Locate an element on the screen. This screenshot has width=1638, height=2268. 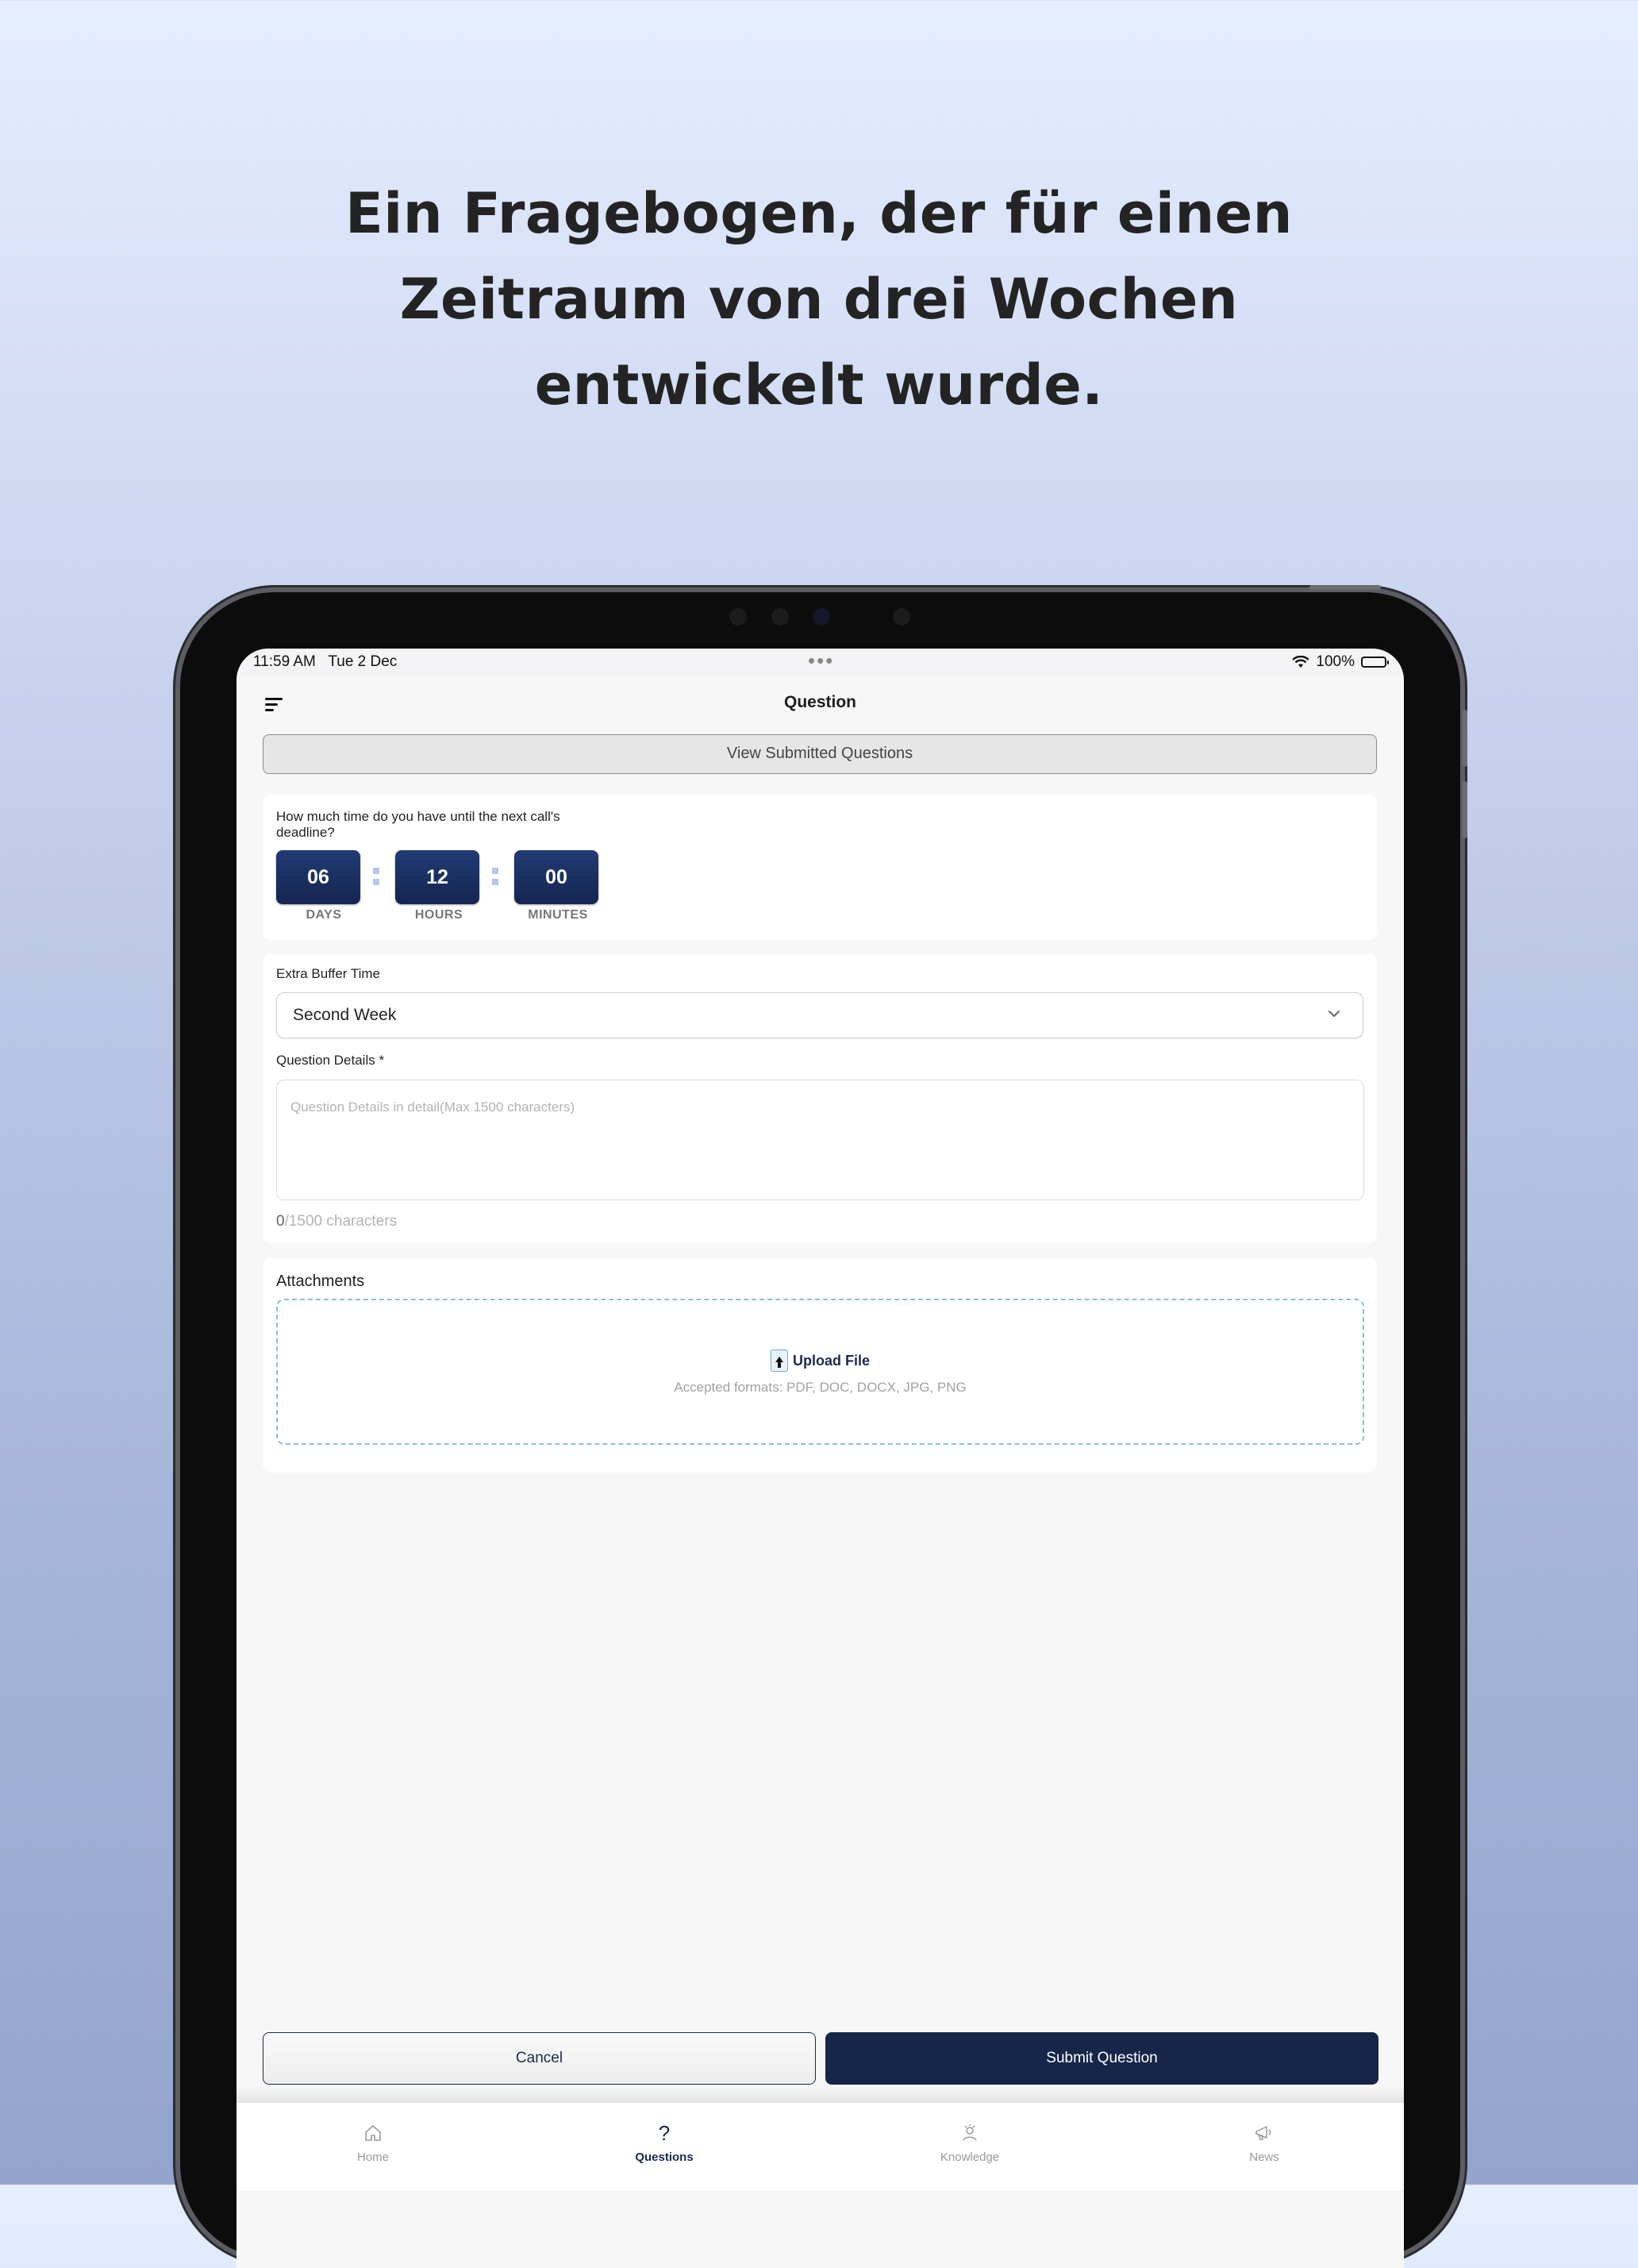
days-value: 06 is located at coordinates (318, 877).